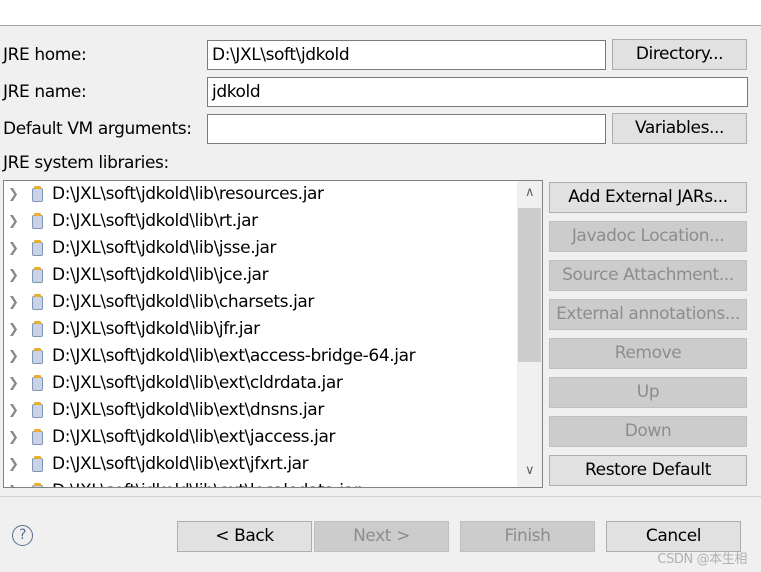 This screenshot has width=761, height=572. What do you see at coordinates (97, 129) in the screenshot?
I see `vm-args-label: Default VM arguments:` at bounding box center [97, 129].